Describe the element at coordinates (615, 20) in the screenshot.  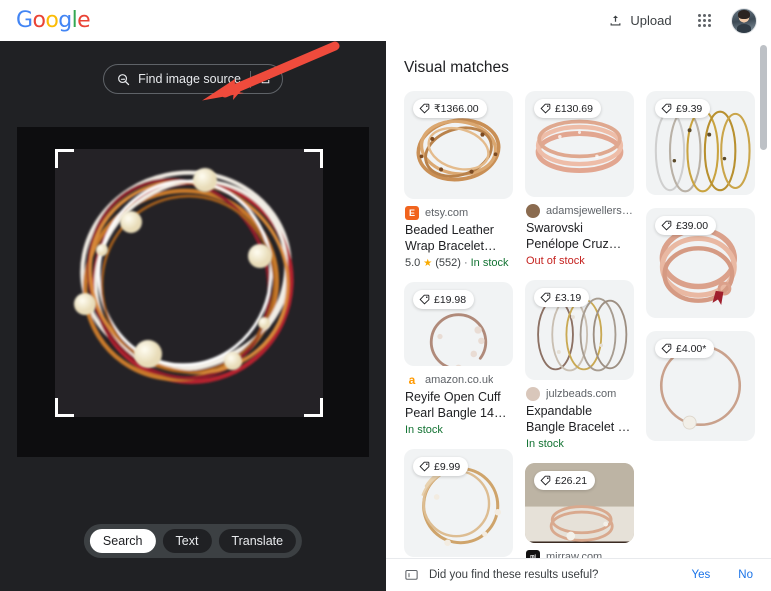
I see `upload-icon` at that location.